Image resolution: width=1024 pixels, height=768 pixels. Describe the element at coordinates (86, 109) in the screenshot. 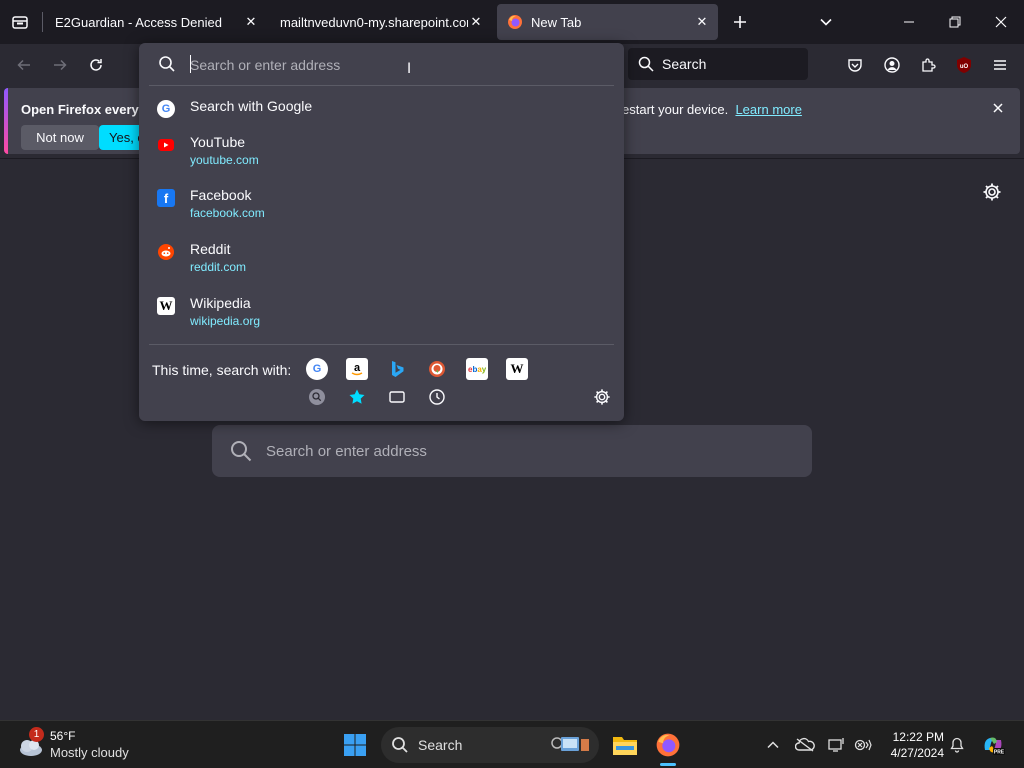

I see `notification-message: Open Firefox every ti` at that location.